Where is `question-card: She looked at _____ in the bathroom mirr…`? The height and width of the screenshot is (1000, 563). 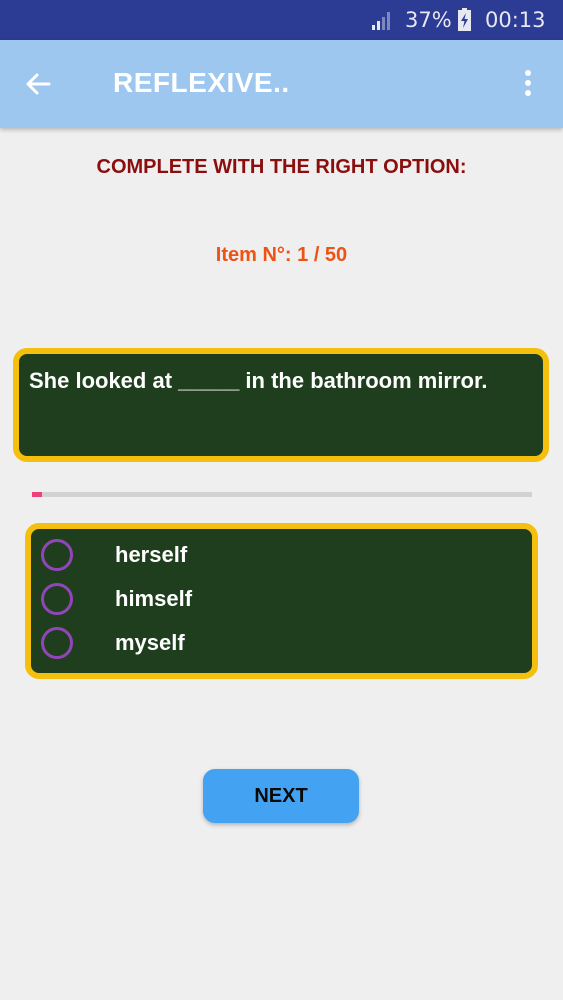 question-card: She looked at _____ in the bathroom mirr… is located at coordinates (281, 405).